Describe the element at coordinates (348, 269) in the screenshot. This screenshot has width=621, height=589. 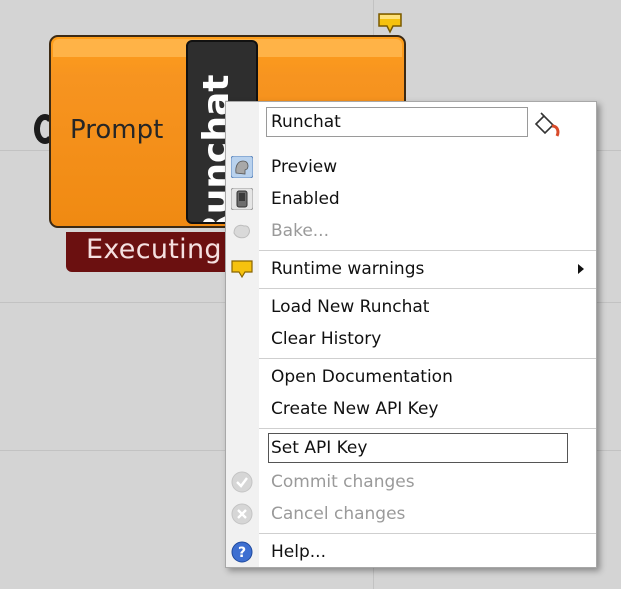
I see `menu-item-label: Runtime warnings` at that location.